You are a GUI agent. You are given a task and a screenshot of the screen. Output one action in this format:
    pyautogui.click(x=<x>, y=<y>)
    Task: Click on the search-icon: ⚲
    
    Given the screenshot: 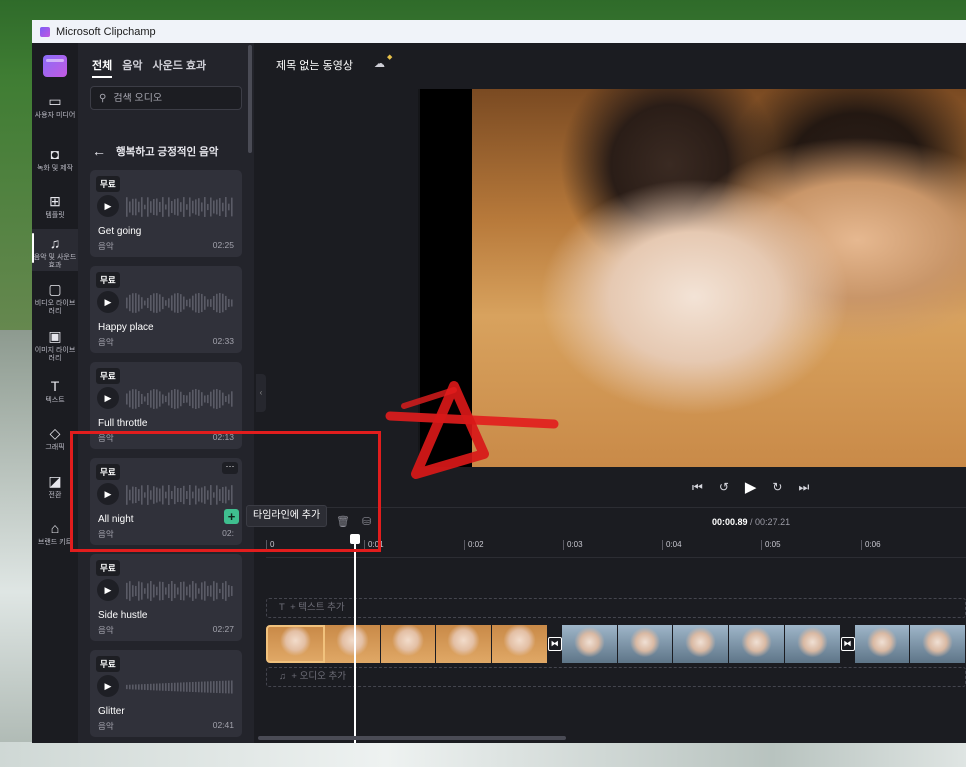 What is the action you would take?
    pyautogui.click(x=103, y=98)
    